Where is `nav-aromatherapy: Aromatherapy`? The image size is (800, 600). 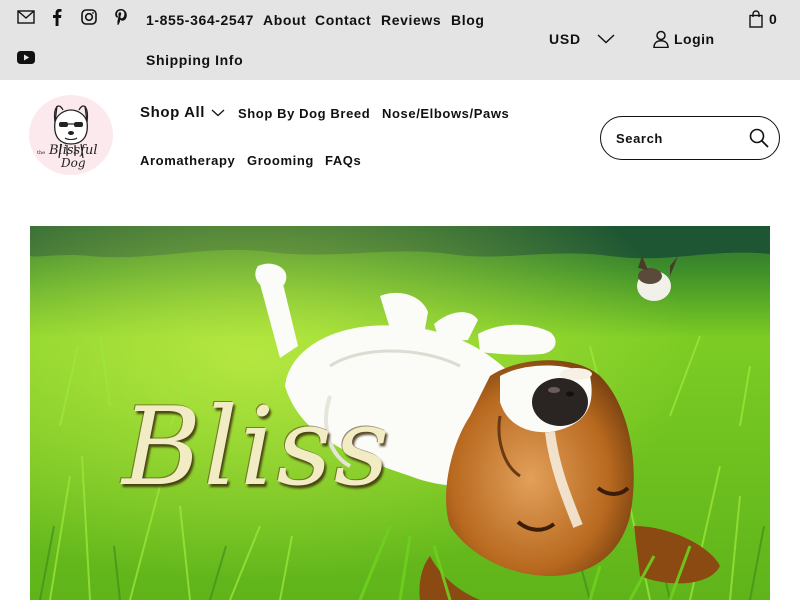
nav-aromatherapy: Aromatherapy is located at coordinates (187, 161).